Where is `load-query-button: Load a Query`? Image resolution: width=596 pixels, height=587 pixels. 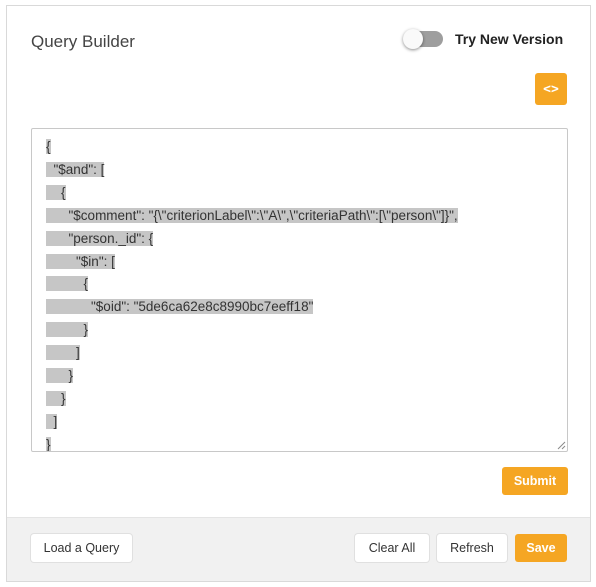 load-query-button: Load a Query is located at coordinates (81, 548).